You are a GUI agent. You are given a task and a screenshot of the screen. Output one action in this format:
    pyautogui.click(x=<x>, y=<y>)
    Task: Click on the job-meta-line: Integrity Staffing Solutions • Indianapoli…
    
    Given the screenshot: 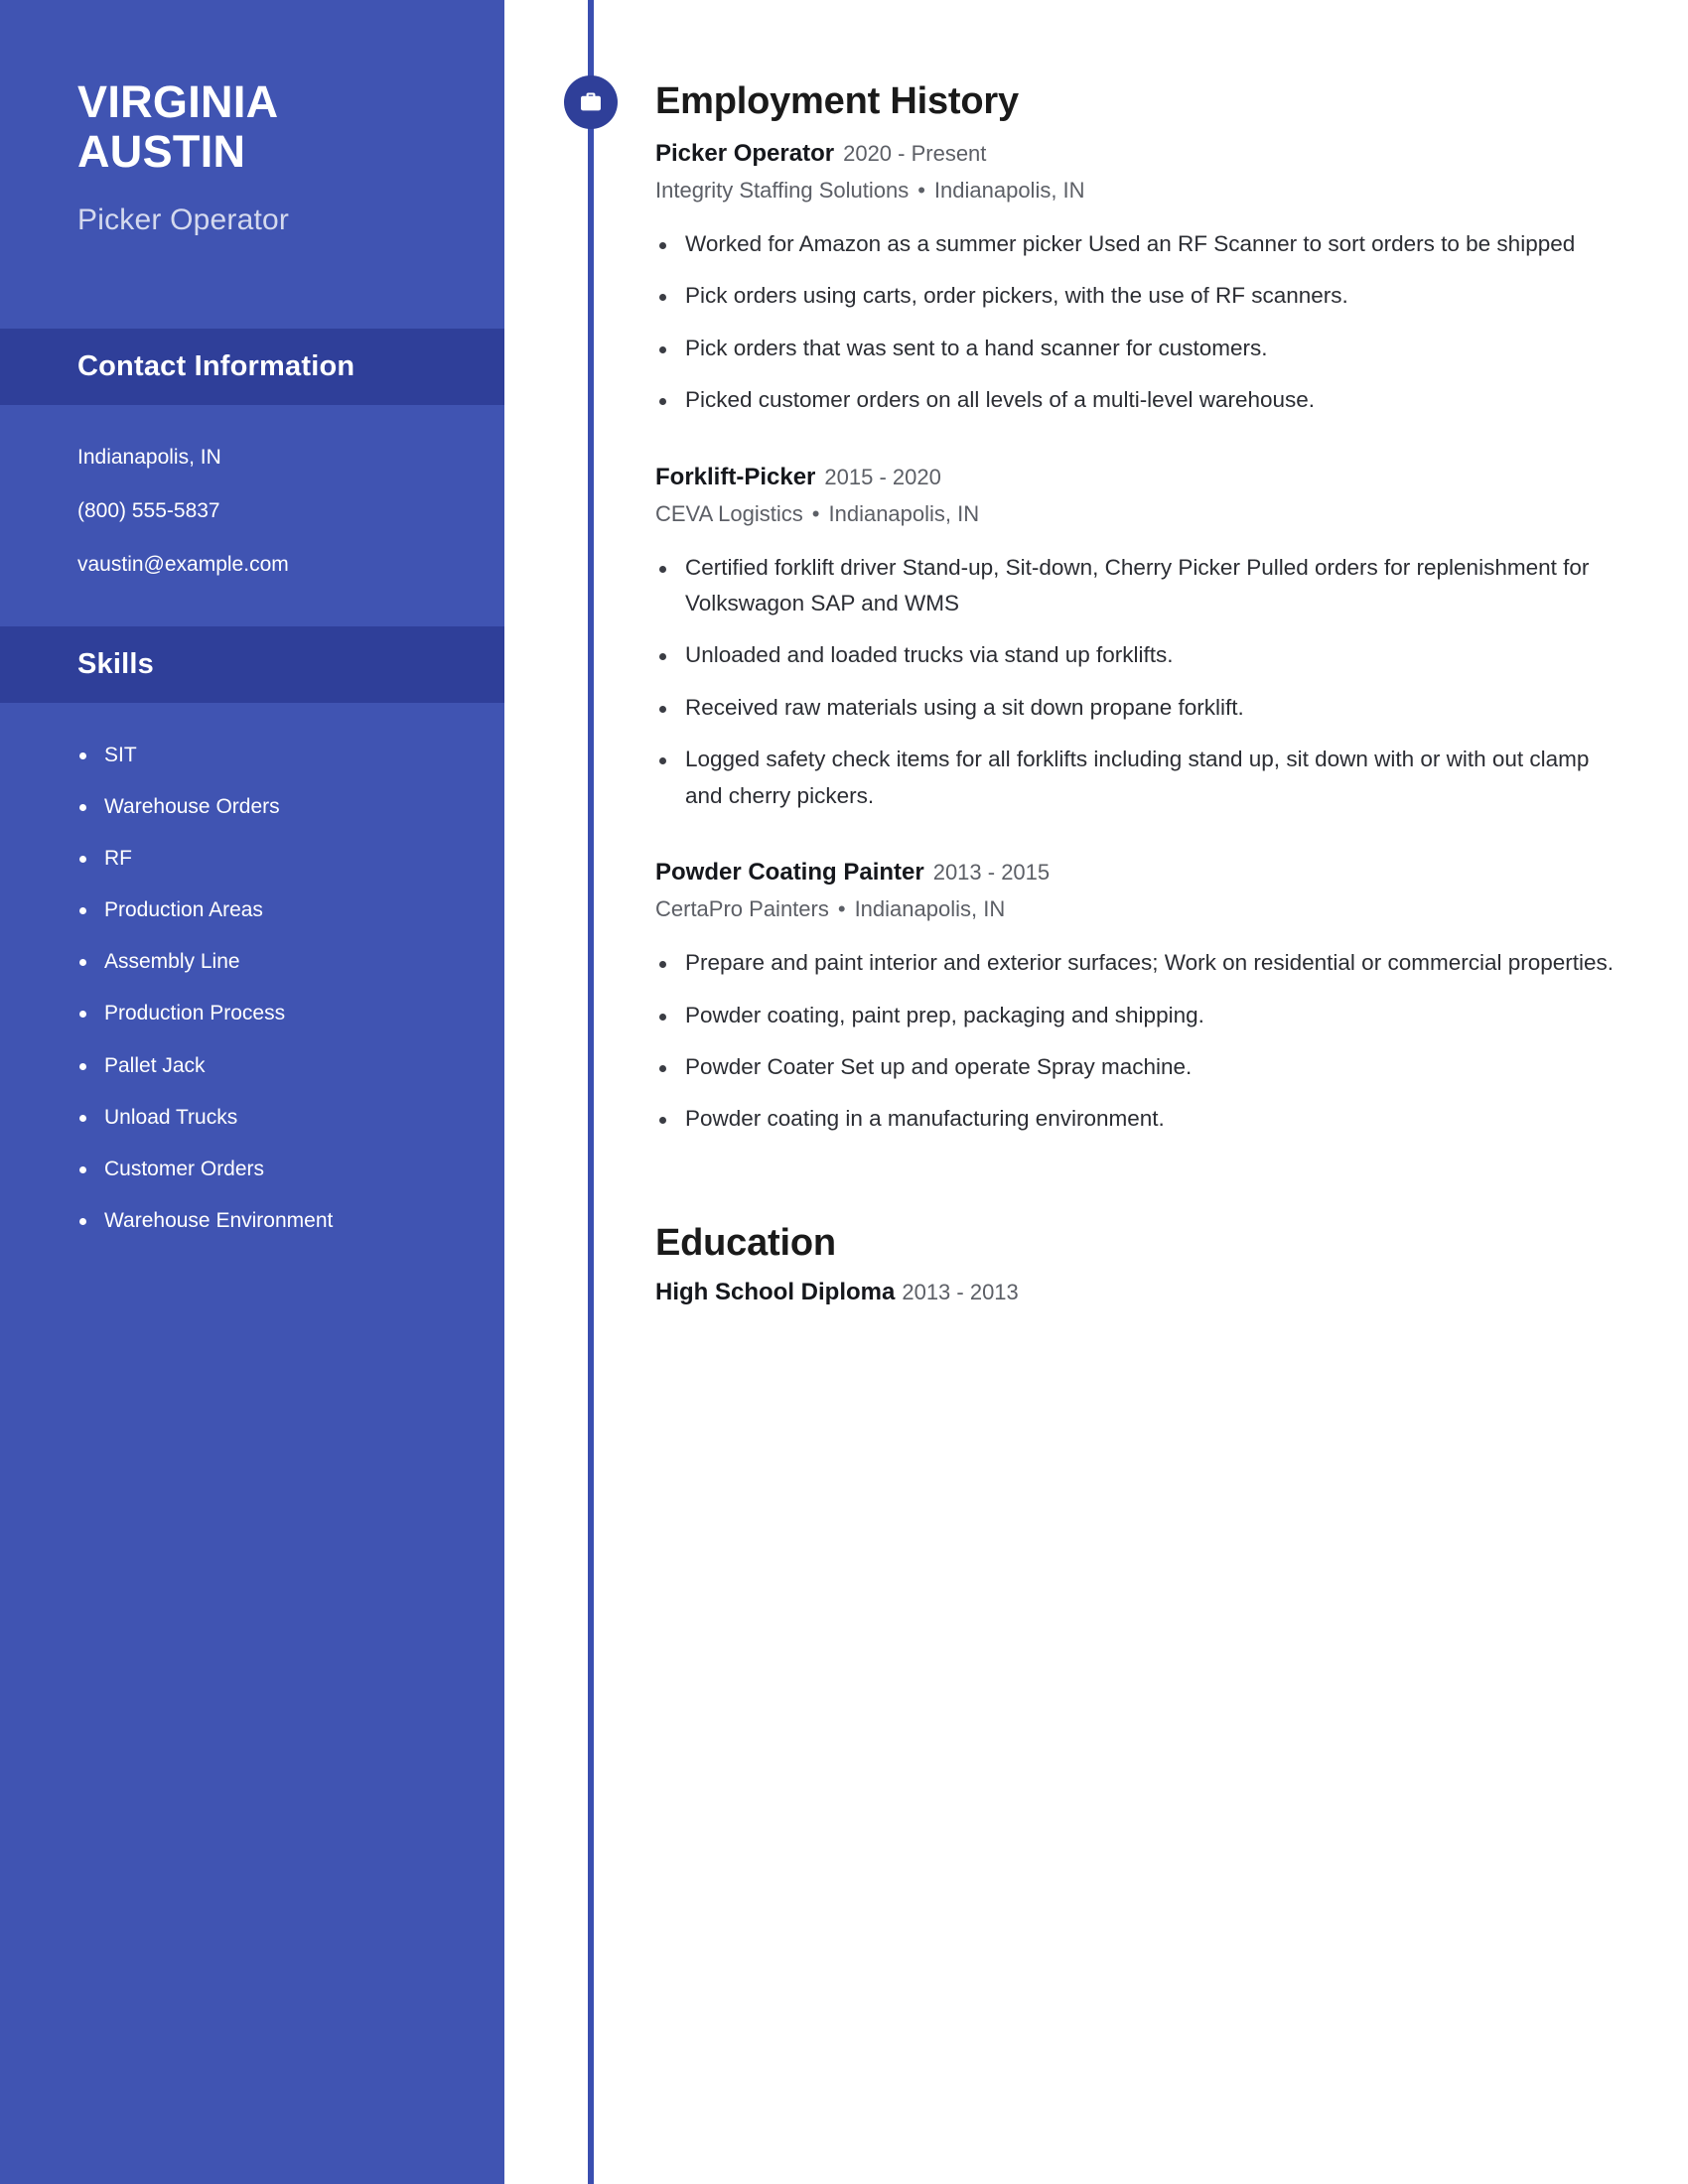 What is the action you would take?
    pyautogui.click(x=1136, y=191)
    